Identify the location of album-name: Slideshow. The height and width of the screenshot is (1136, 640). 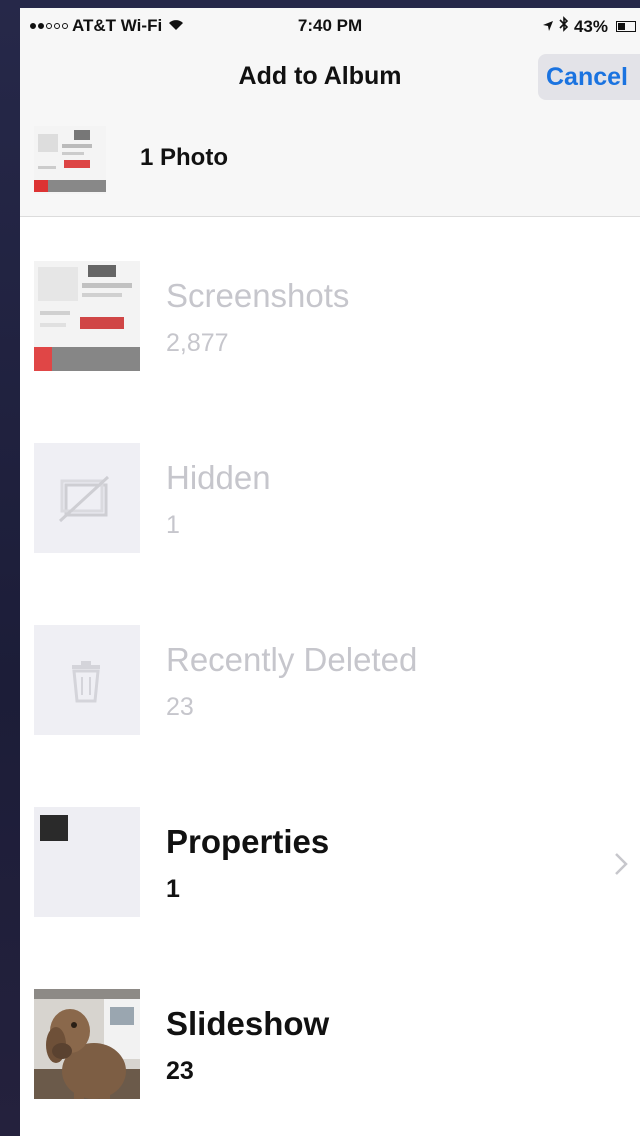
(248, 1023).